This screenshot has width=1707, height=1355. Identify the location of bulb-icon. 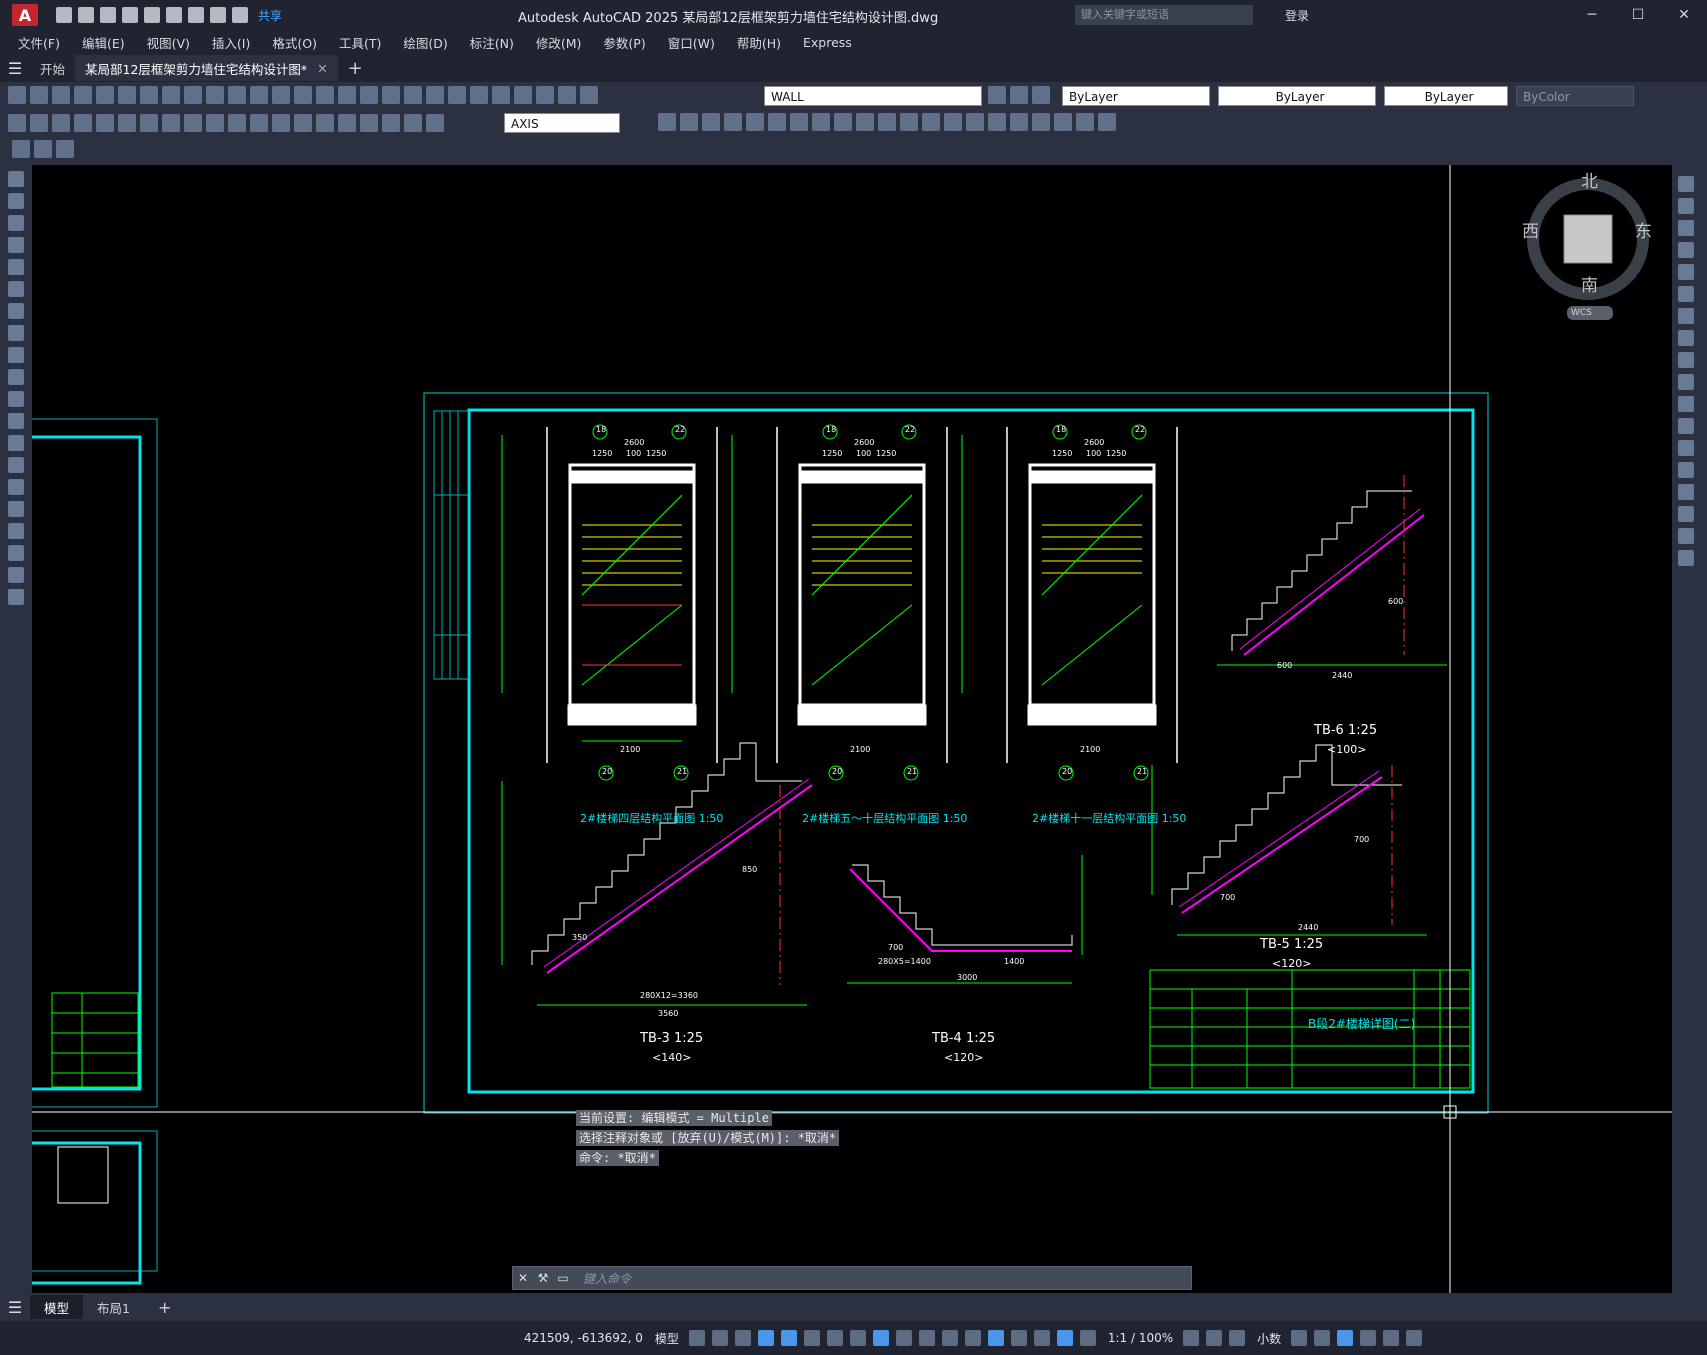
(545, 95).